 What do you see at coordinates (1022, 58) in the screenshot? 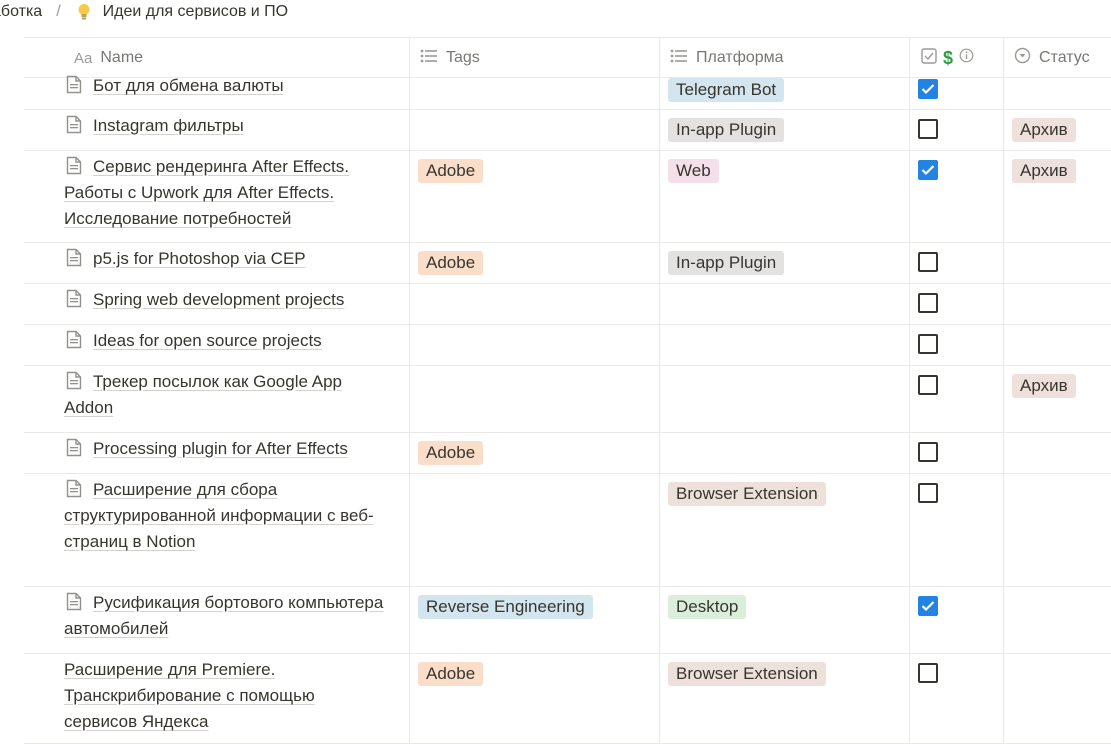
I see `select-icon` at bounding box center [1022, 58].